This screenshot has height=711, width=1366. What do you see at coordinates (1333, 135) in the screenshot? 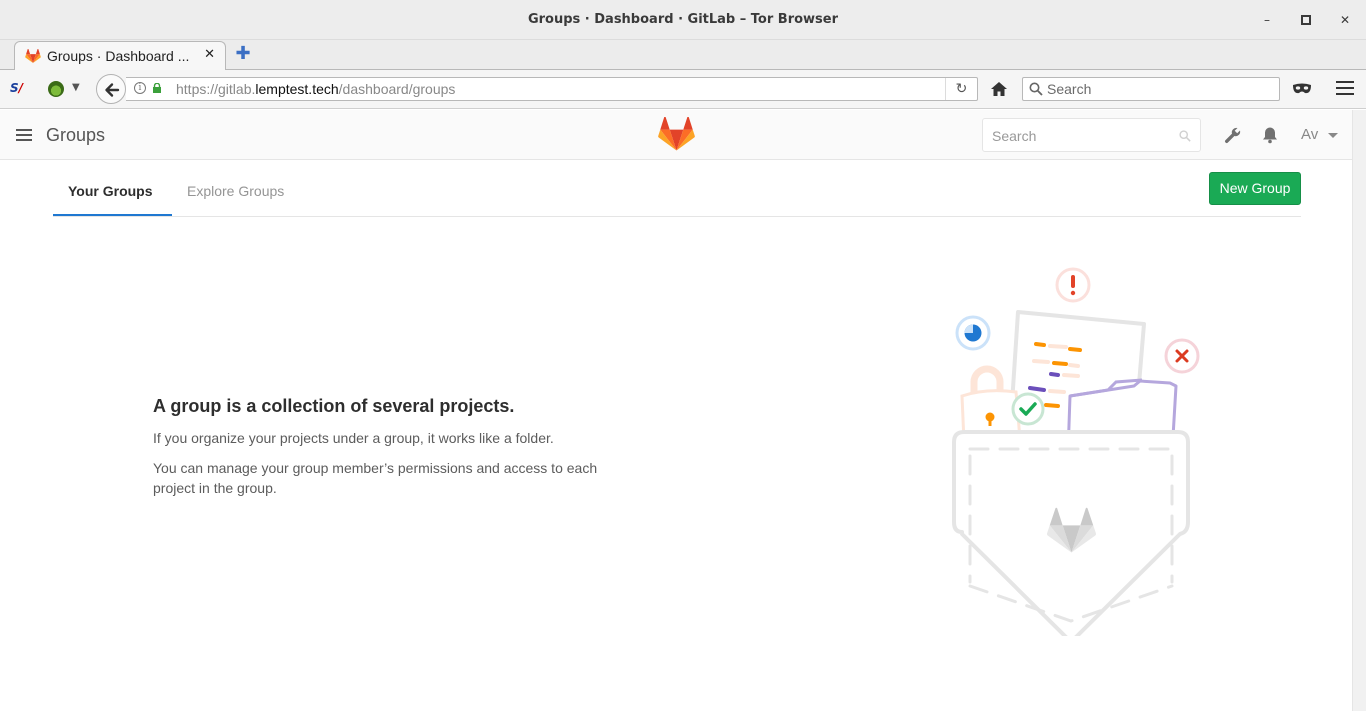
I see `chevron-down-icon` at bounding box center [1333, 135].